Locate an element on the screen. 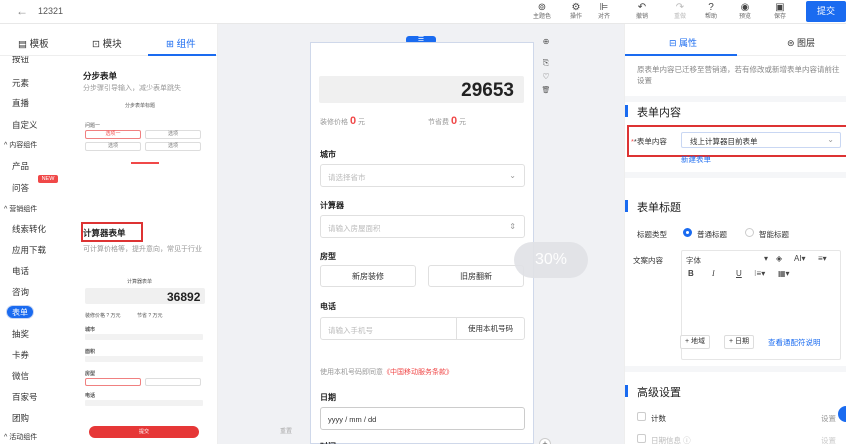 Image resolution: width=846 pixels, height=444 pixels. category-item-form-selected: 表单 is located at coordinates (20, 312).